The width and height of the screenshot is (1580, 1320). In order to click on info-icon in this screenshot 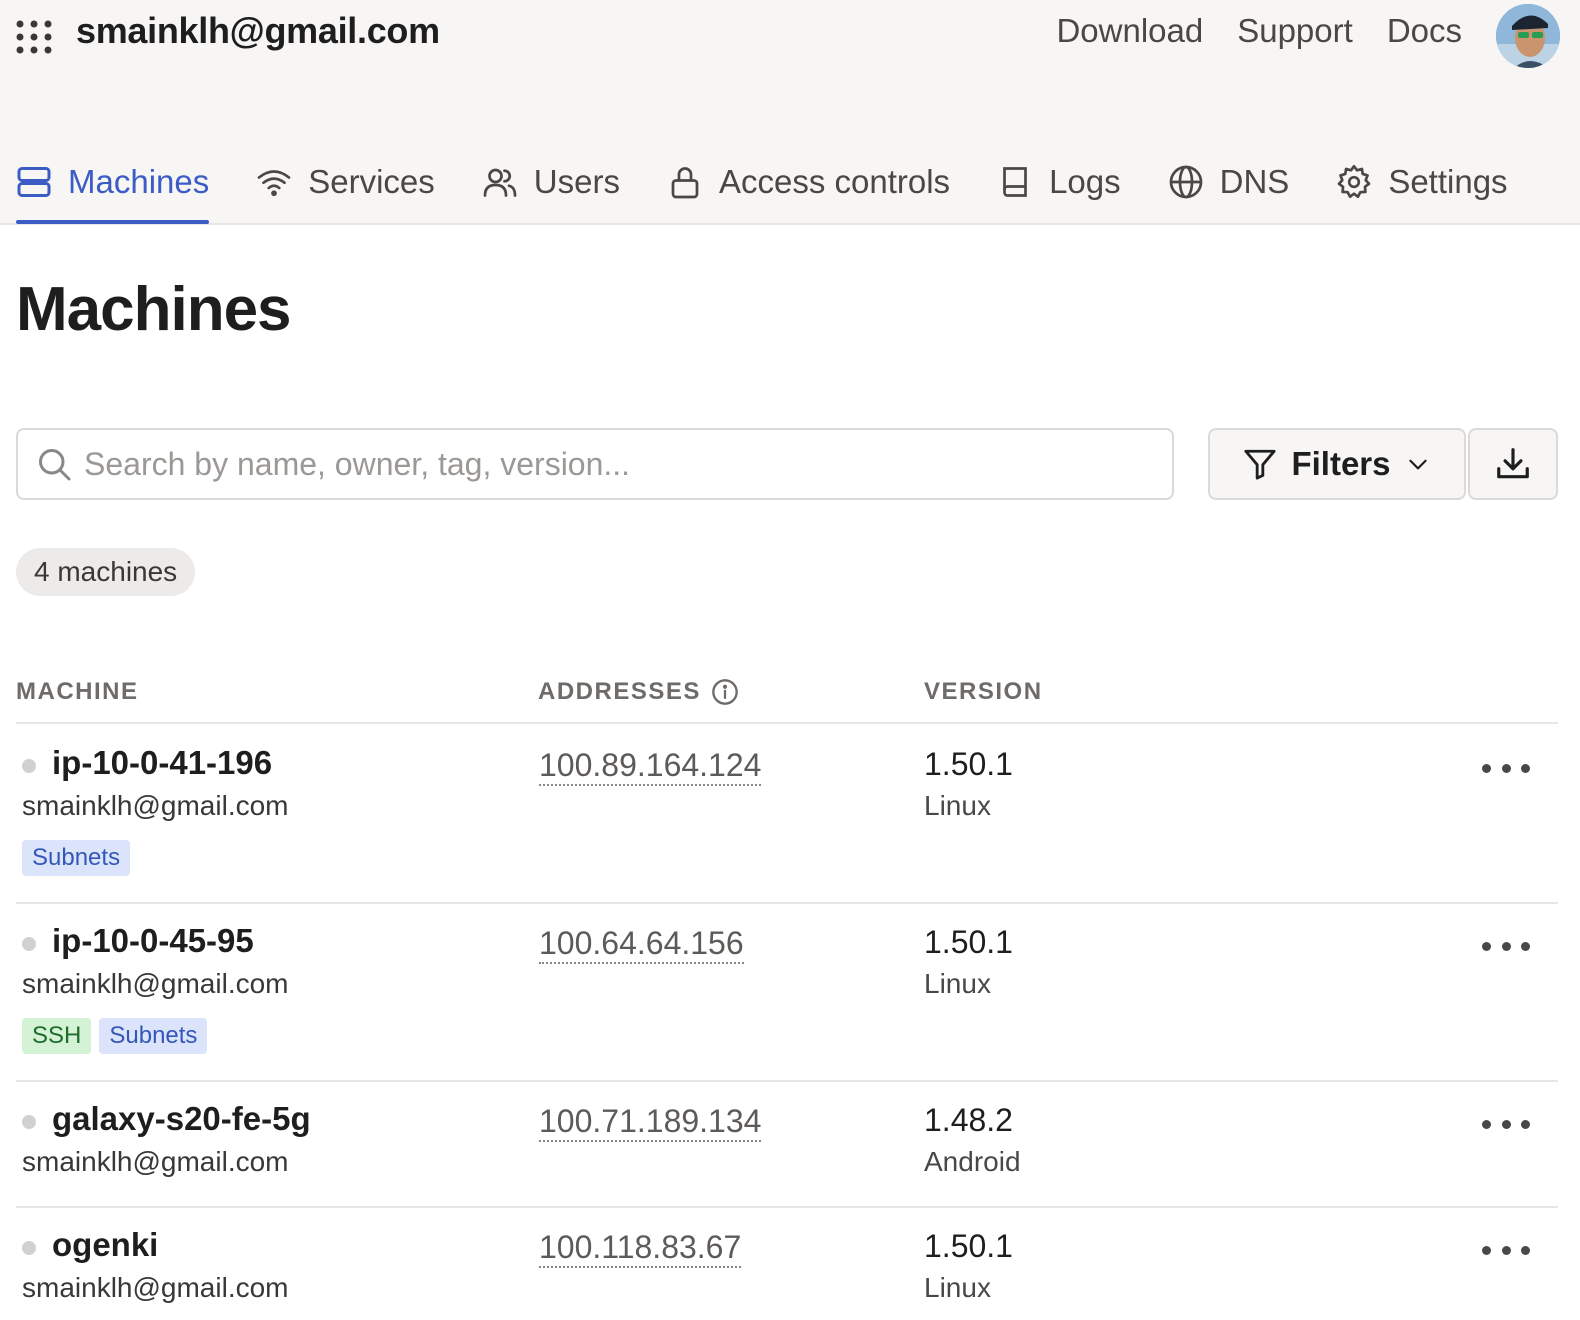, I will do `click(725, 692)`.